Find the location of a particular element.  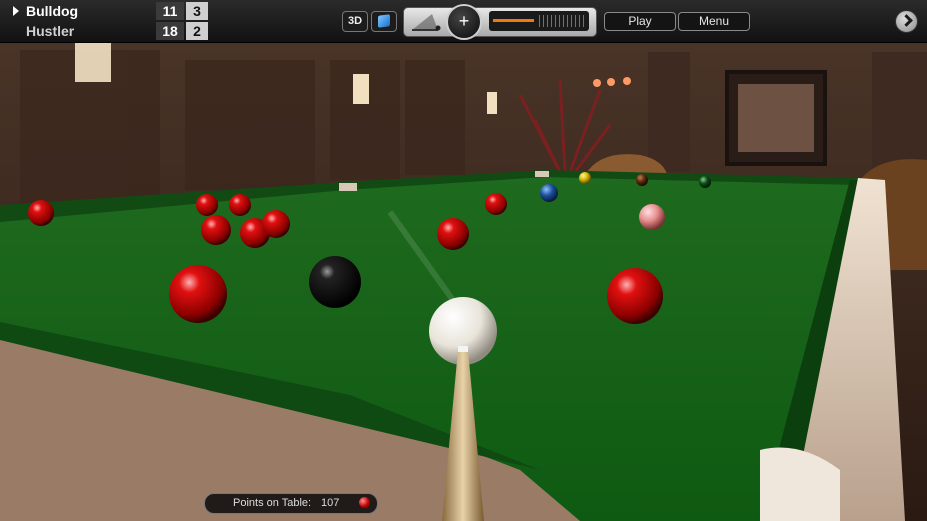

chevron-right-icon is located at coordinates (906, 20).